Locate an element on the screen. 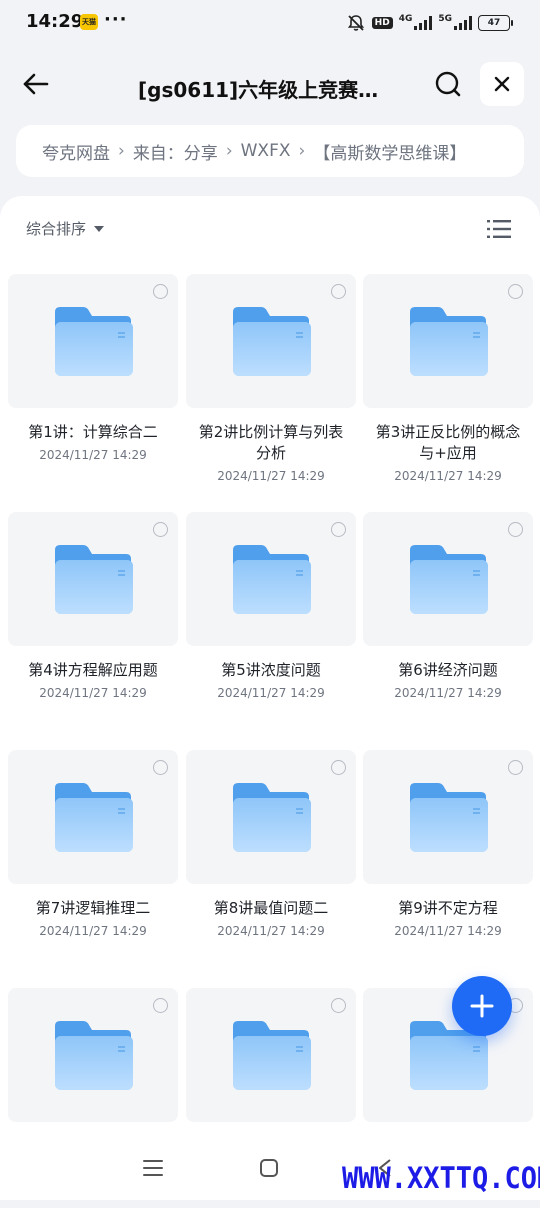  status-icons: HD 4G 5G 47 is located at coordinates (429, 23).